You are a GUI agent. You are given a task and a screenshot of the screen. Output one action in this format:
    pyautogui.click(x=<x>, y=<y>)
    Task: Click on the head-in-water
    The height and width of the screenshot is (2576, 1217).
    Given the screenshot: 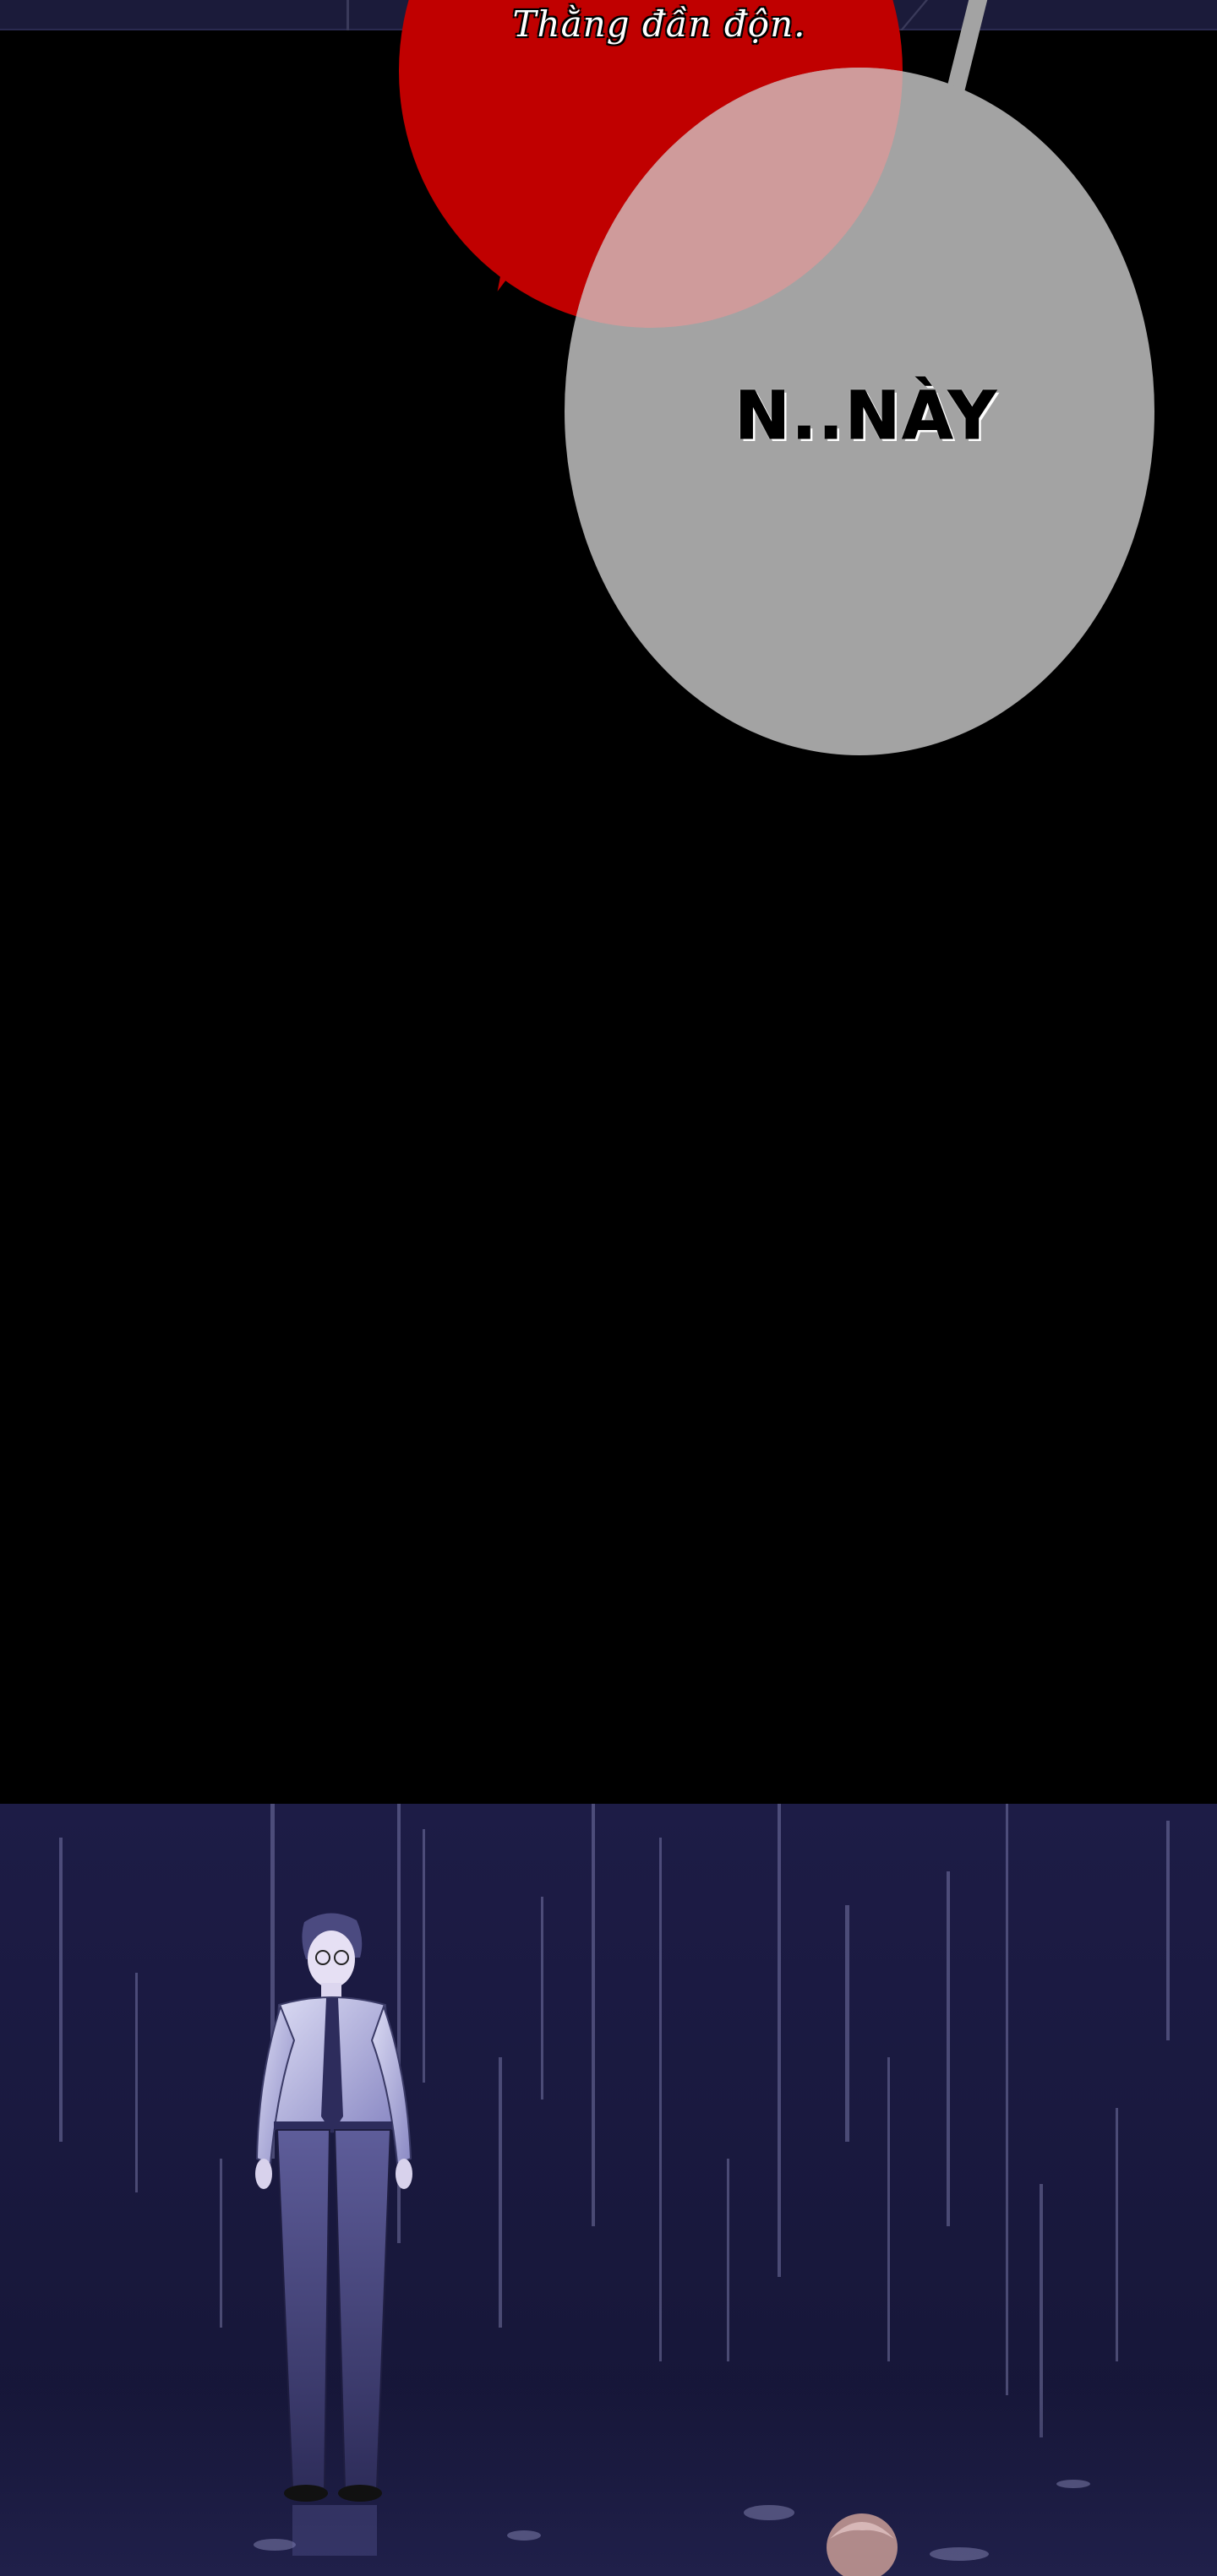 What is the action you would take?
    pyautogui.click(x=862, y=2544)
    